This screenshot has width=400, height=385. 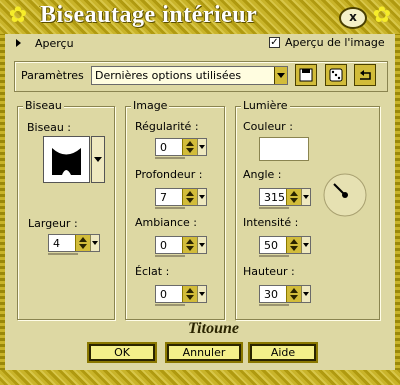 What do you see at coordinates (170, 305) in the screenshot?
I see `shininess-slider` at bounding box center [170, 305].